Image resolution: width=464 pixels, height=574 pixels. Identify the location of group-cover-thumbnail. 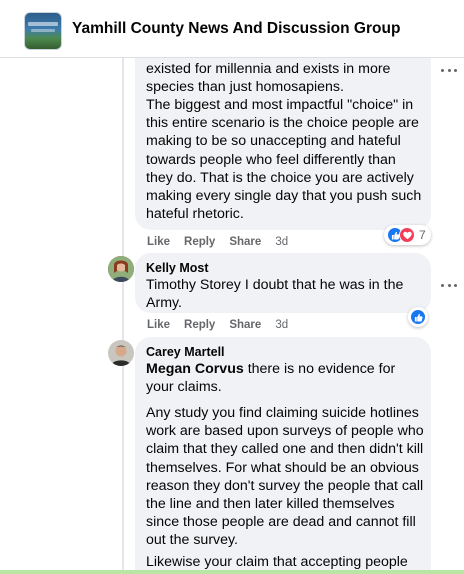
(43, 31).